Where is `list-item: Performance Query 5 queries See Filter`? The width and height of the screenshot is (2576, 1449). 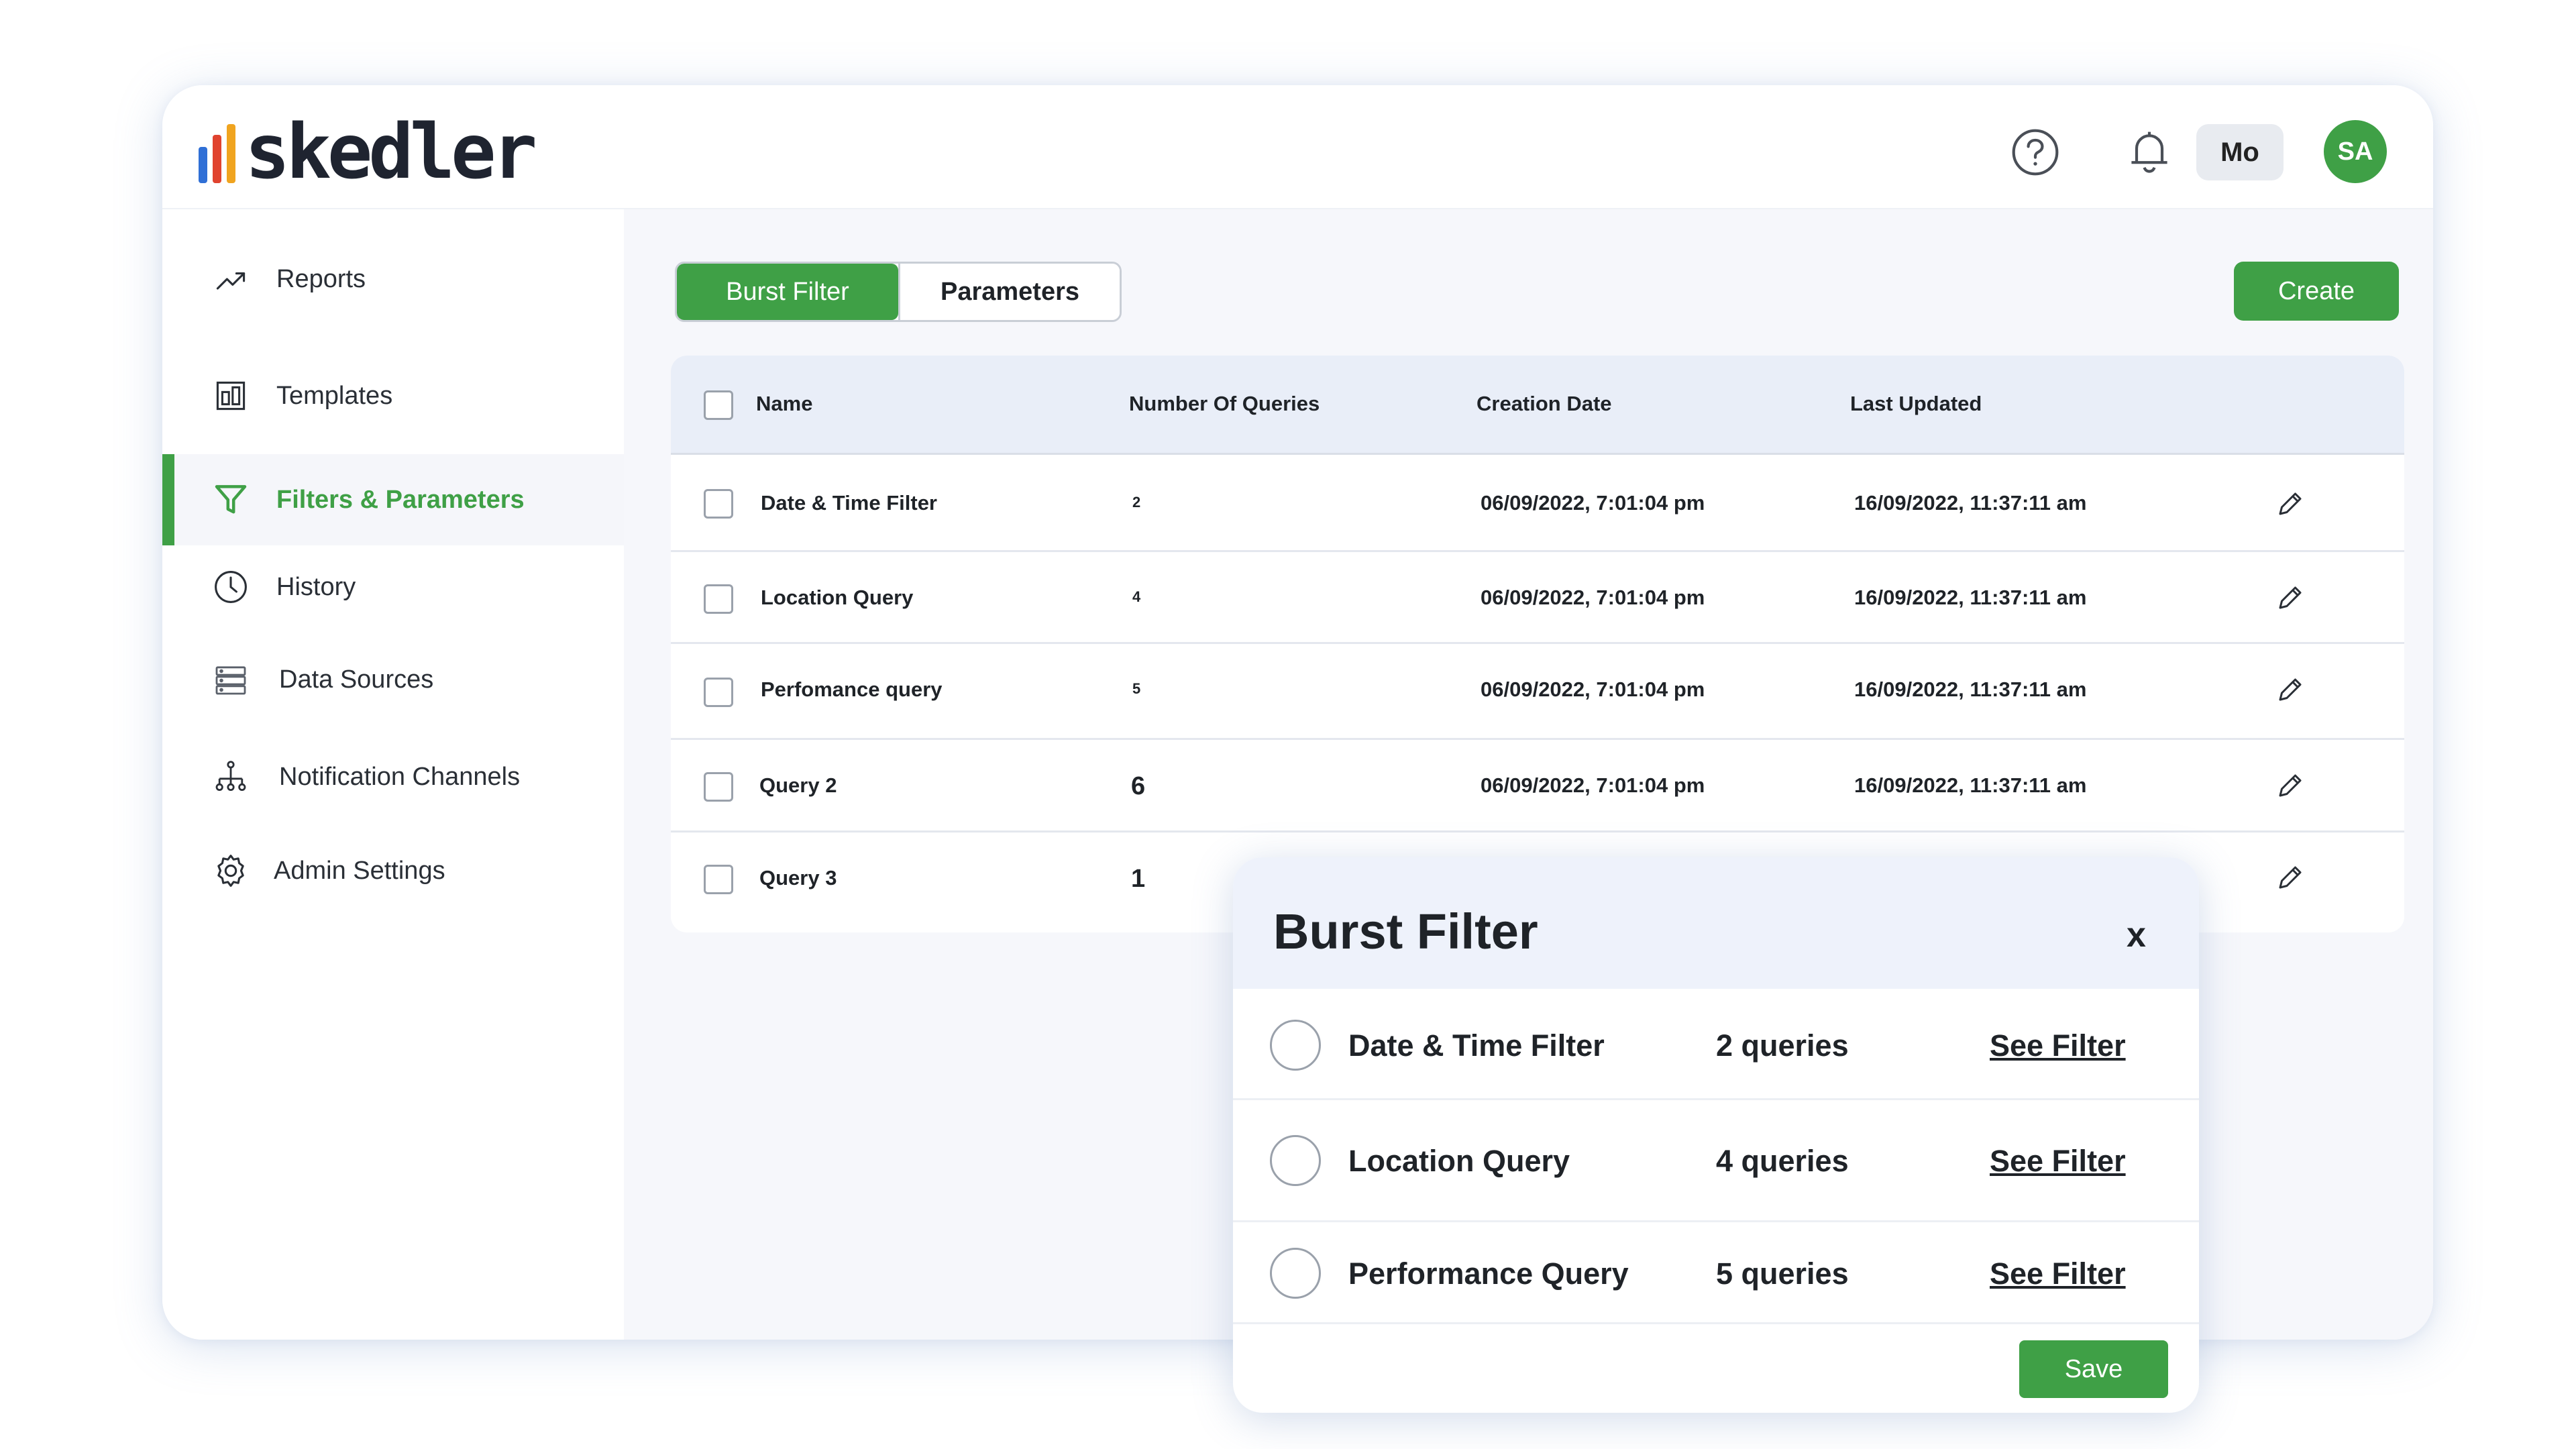
list-item: Performance Query 5 queries See Filter is located at coordinates (1716, 1273).